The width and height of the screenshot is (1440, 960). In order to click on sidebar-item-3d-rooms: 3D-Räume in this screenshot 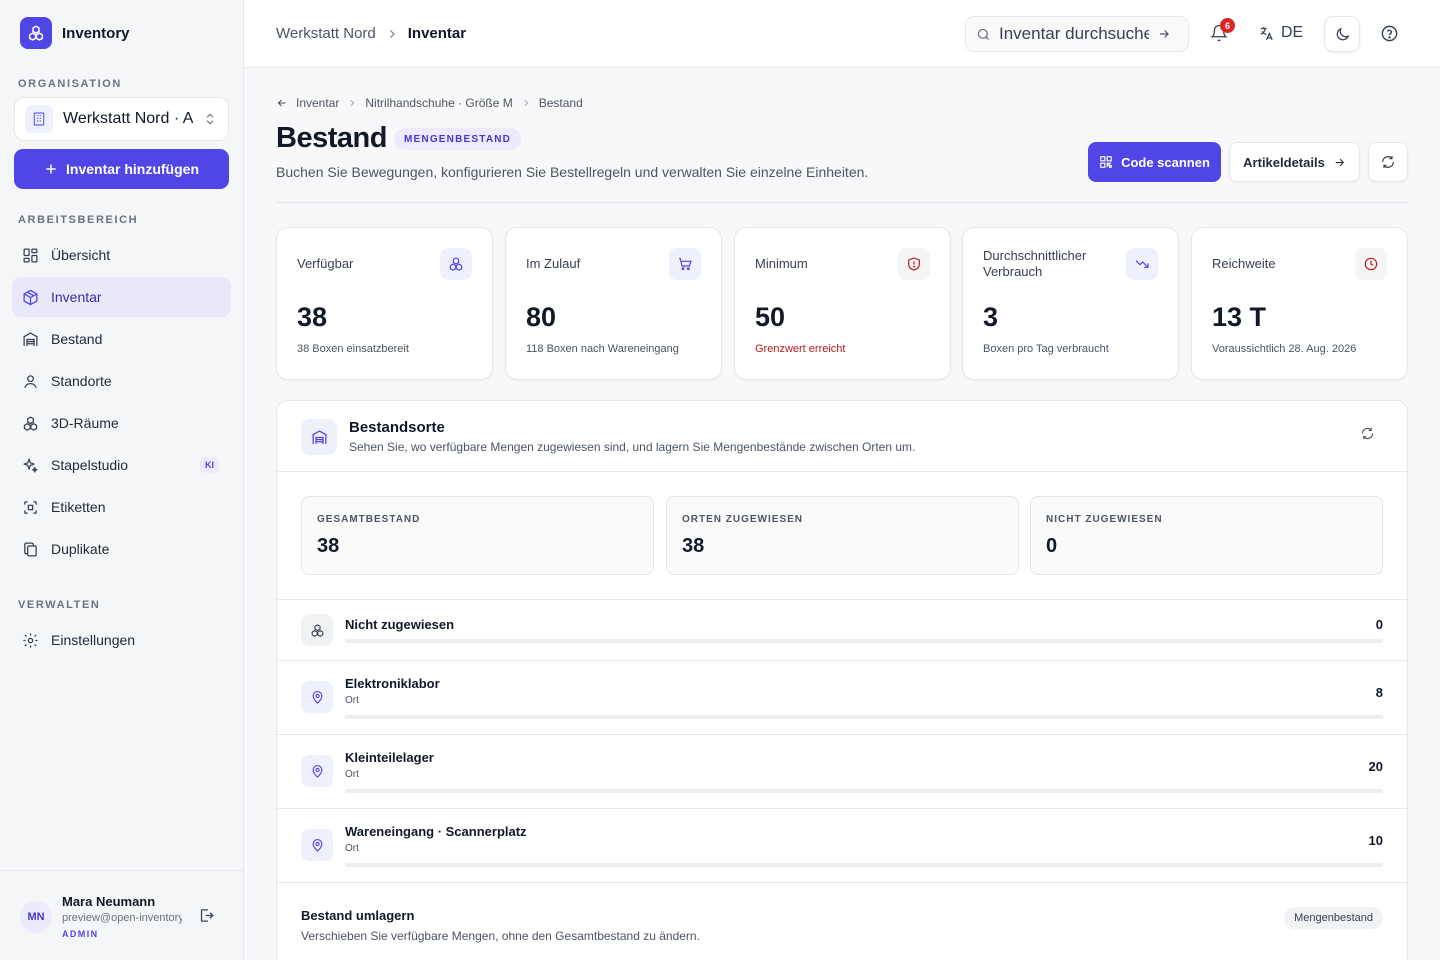, I will do `click(121, 423)`.